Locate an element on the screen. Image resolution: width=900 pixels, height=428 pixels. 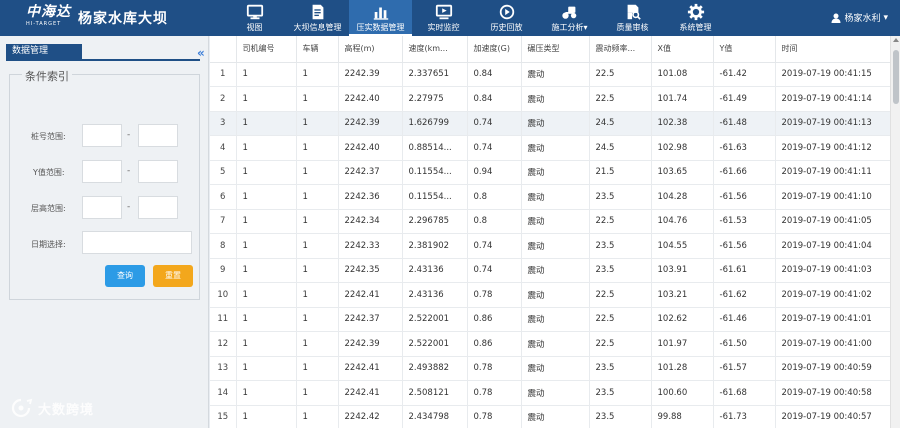
x-cell: 102.38 is located at coordinates (682, 123).